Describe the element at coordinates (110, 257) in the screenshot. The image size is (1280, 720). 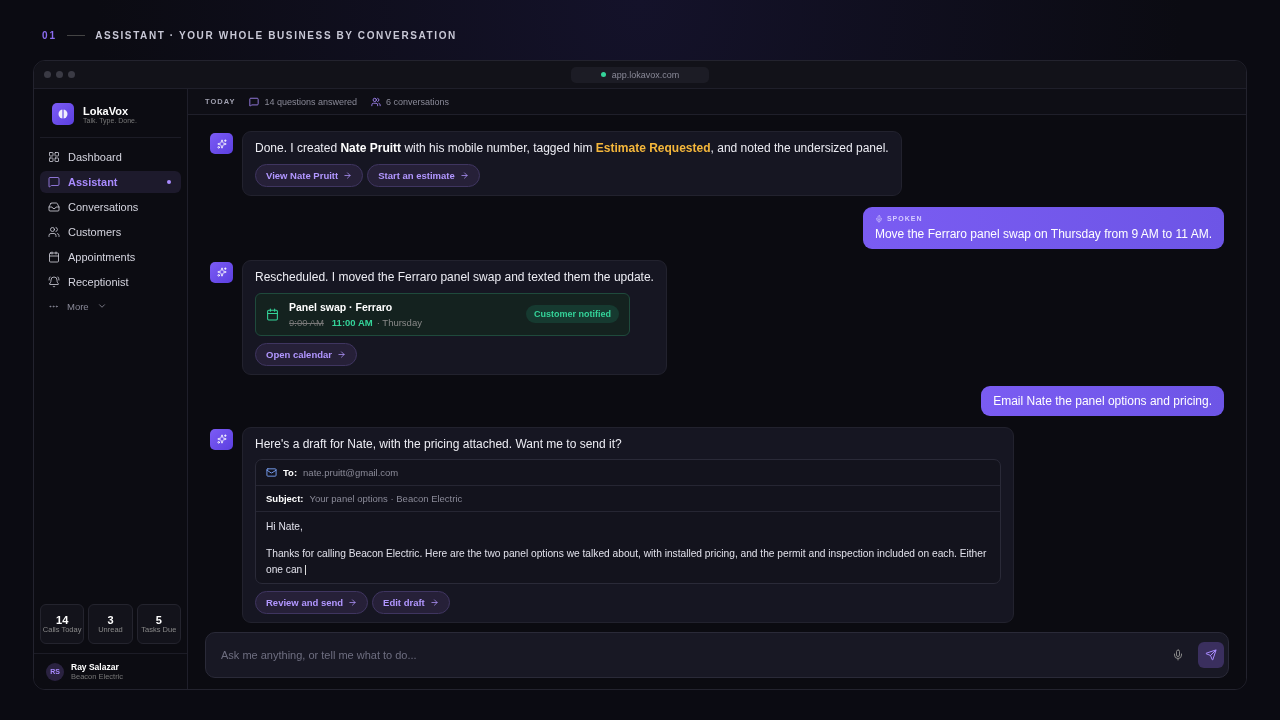
I see `nav-item: Appointments` at that location.